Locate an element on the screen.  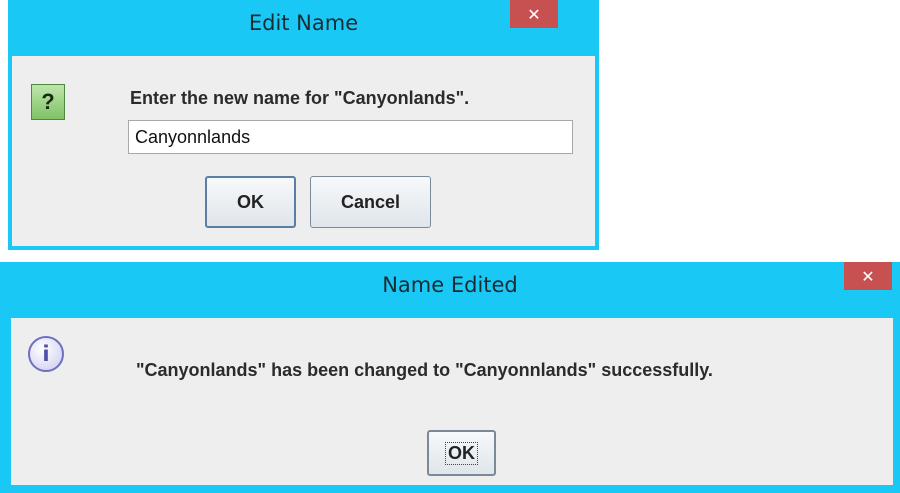
question-icon: ? is located at coordinates (48, 102).